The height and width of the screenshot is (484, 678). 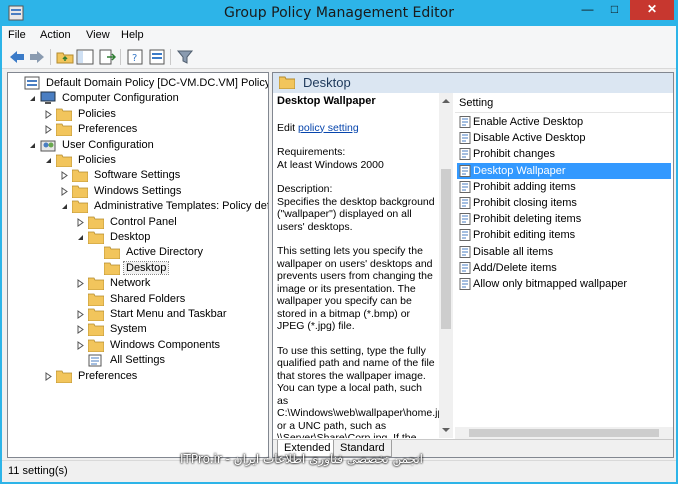 What do you see at coordinates (525, 203) in the screenshot?
I see `setting-label: Prohibit closing items` at bounding box center [525, 203].